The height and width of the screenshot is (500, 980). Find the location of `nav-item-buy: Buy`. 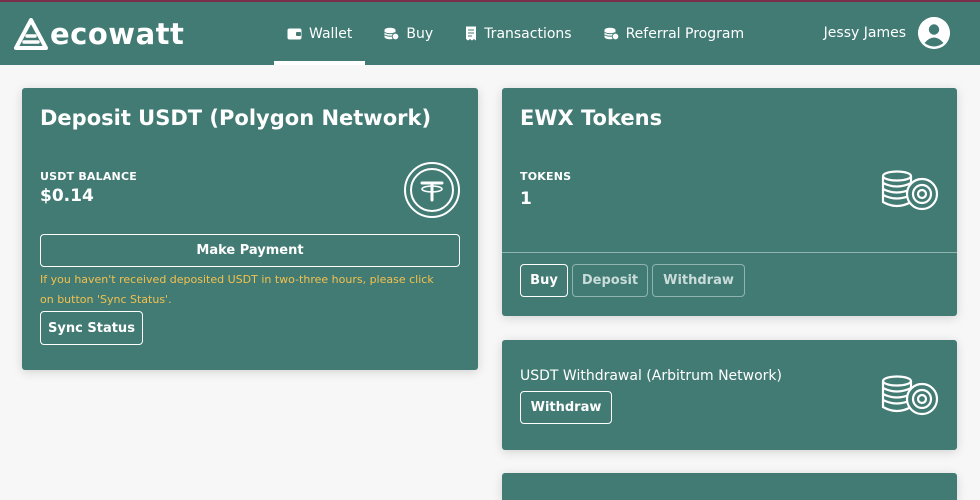

nav-item-buy: Buy is located at coordinates (408, 33).